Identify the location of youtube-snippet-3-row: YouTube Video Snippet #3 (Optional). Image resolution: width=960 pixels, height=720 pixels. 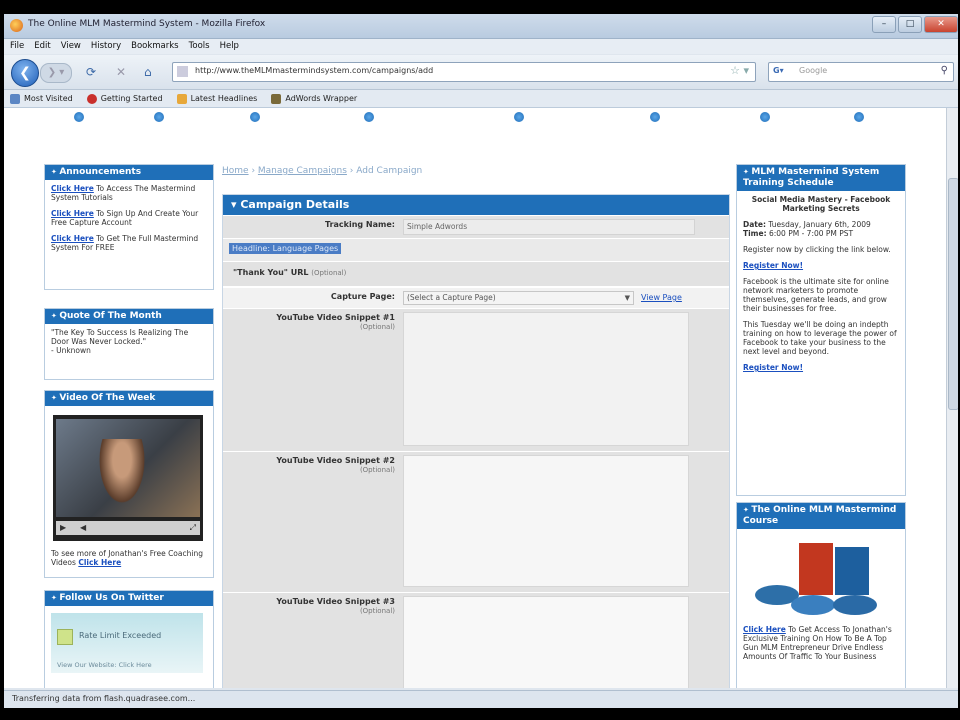
(476, 640).